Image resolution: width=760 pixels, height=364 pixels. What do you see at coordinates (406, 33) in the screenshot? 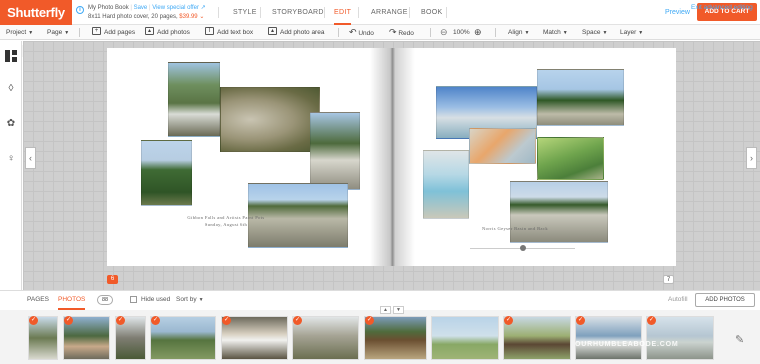
I see `redo-label: Redo` at bounding box center [406, 33].